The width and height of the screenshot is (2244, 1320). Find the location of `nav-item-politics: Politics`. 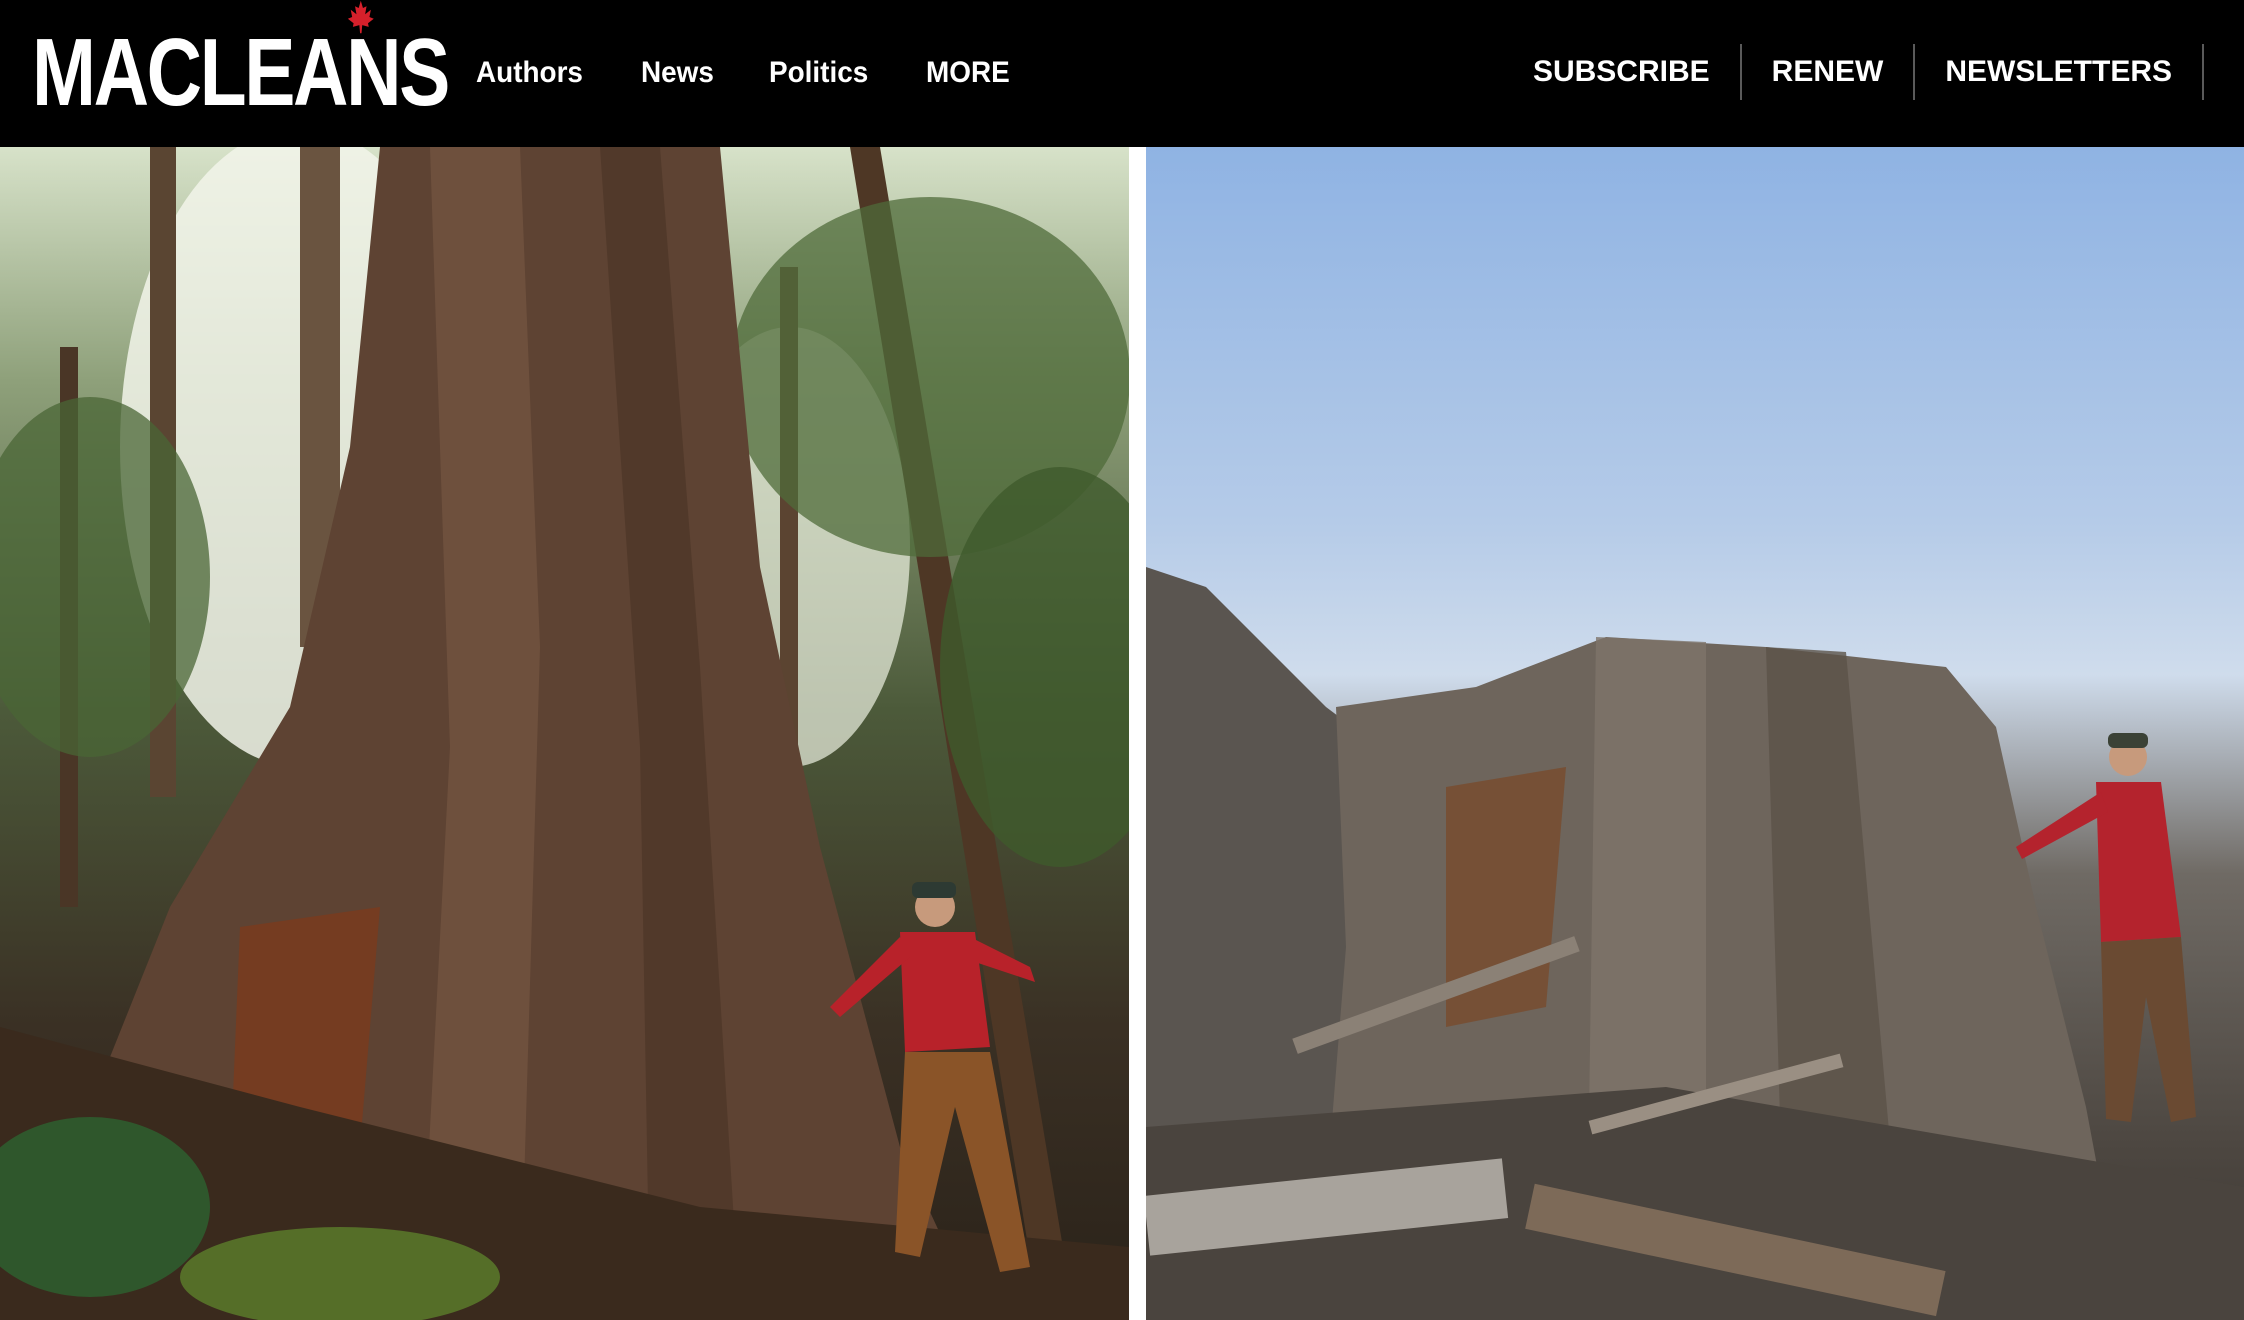

nav-item-politics: Politics is located at coordinates (818, 73).